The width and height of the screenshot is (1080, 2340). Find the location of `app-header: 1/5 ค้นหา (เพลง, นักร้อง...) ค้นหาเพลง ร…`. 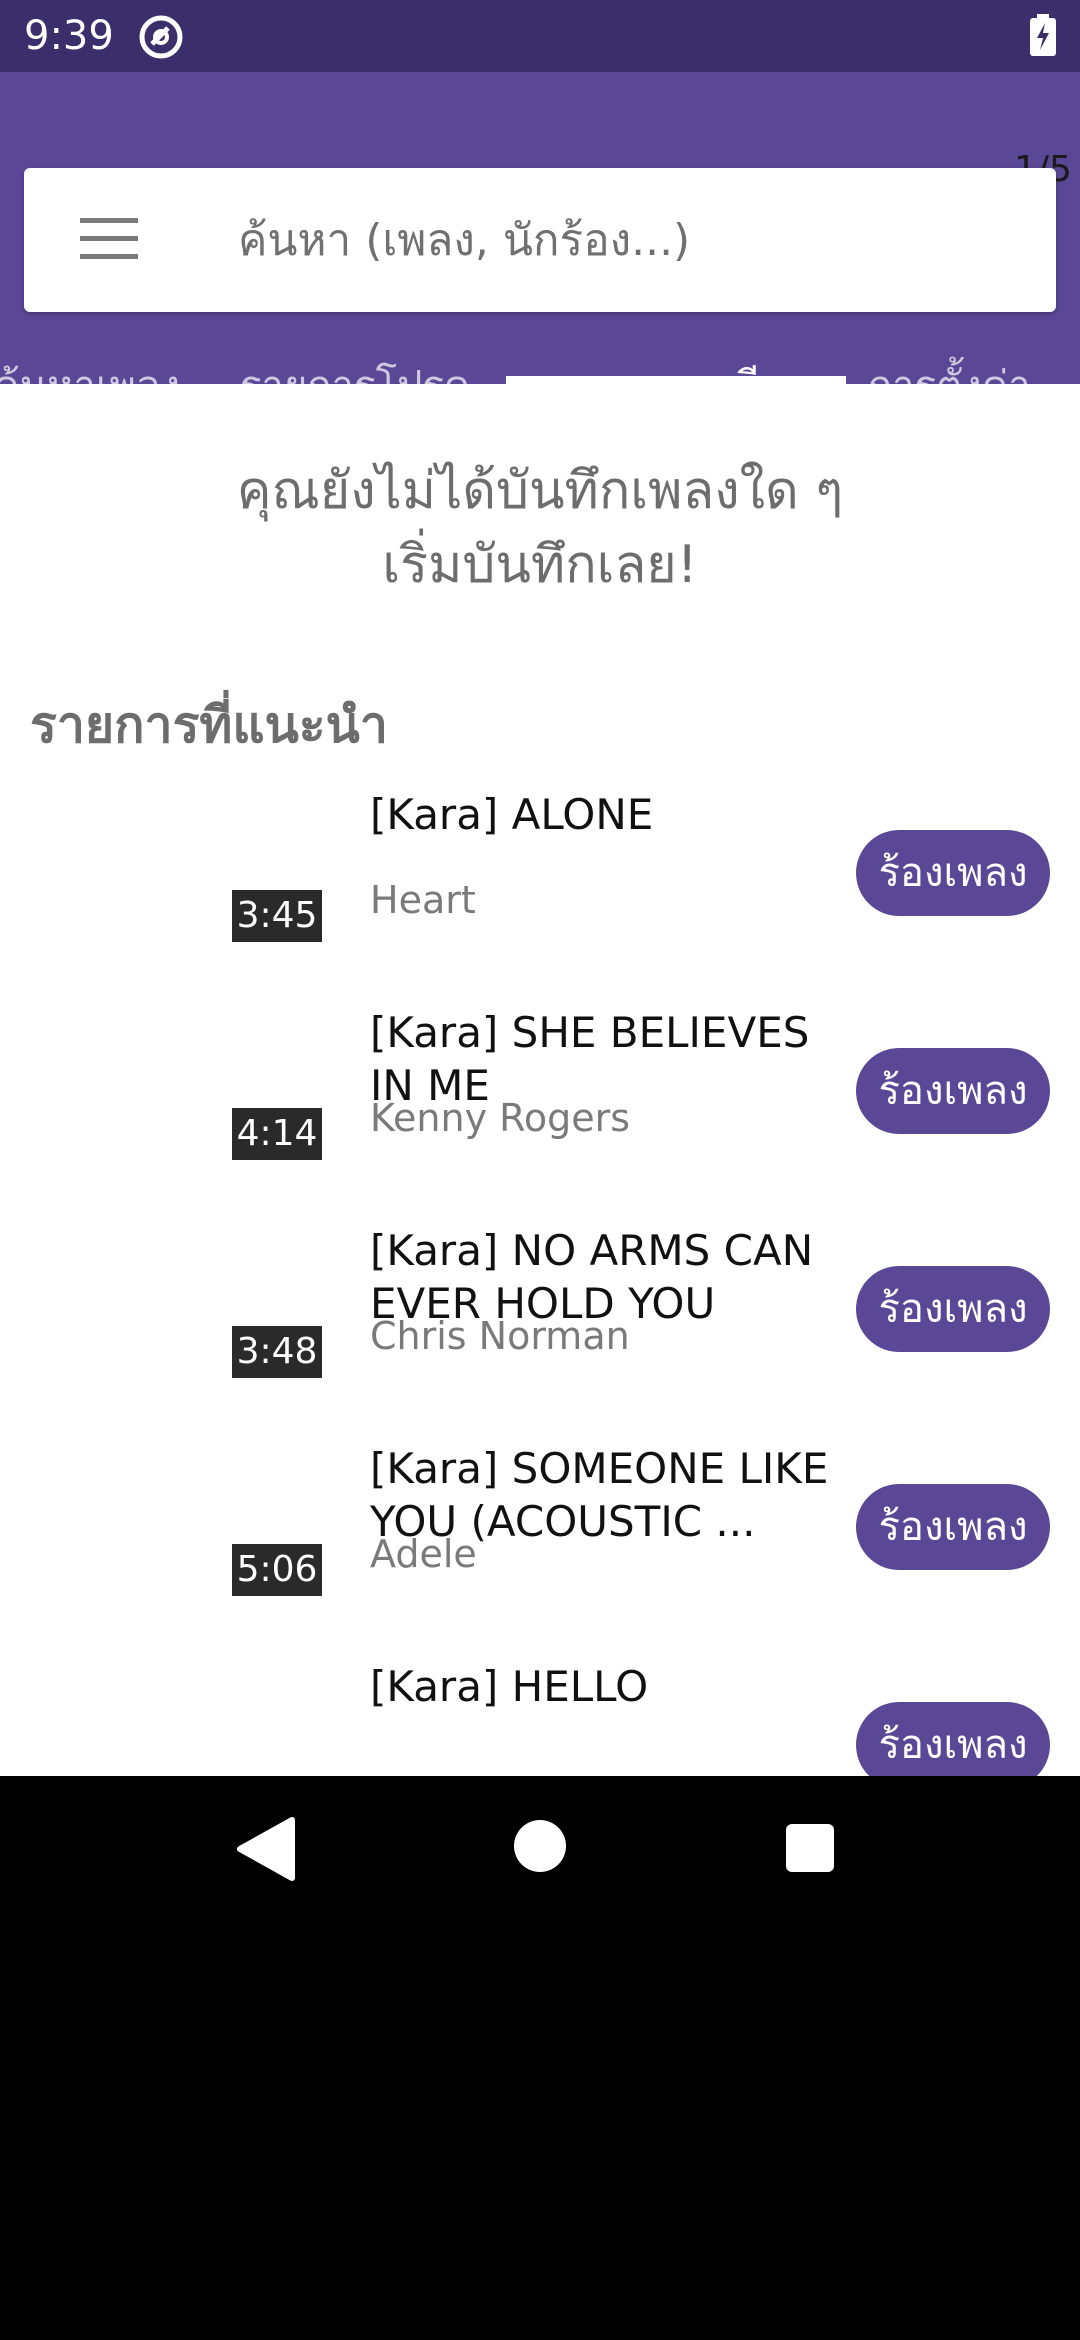

app-header: 1/5 ค้นหา (เพลง, นักร้อง...) ค้นหาเพลง ร… is located at coordinates (540, 240).